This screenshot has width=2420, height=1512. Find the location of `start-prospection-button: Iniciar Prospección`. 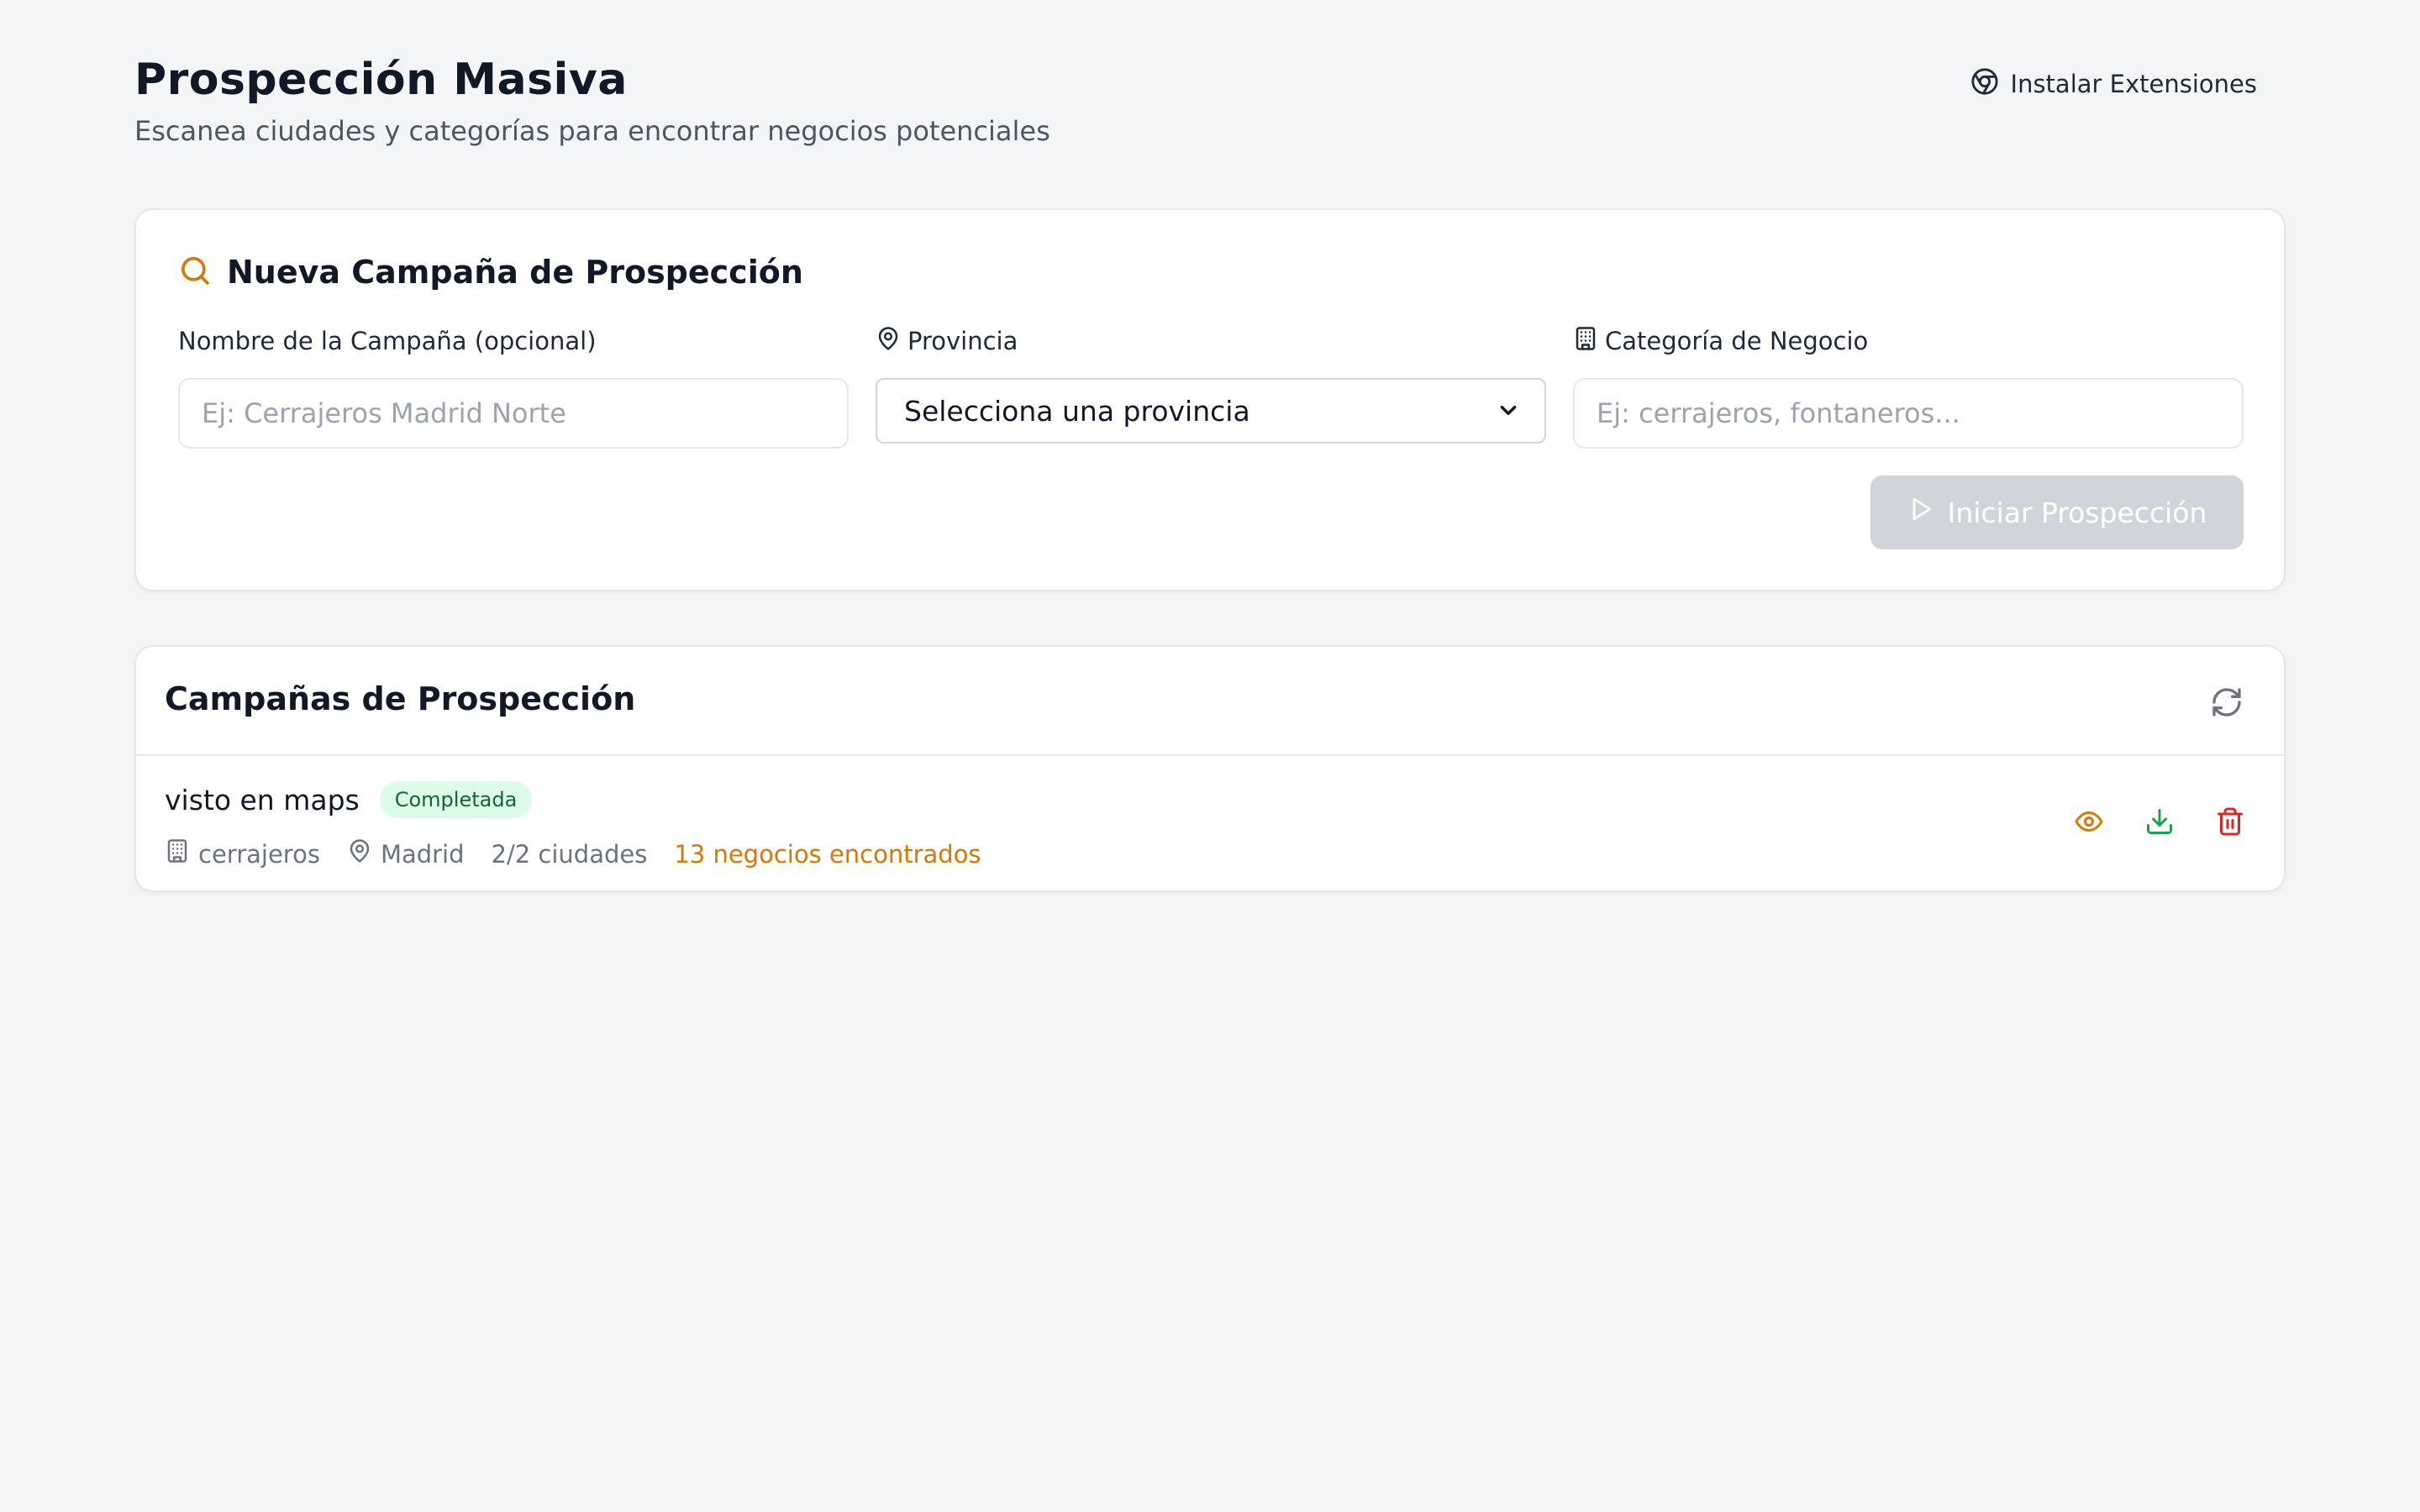

start-prospection-button: Iniciar Prospección is located at coordinates (2057, 512).